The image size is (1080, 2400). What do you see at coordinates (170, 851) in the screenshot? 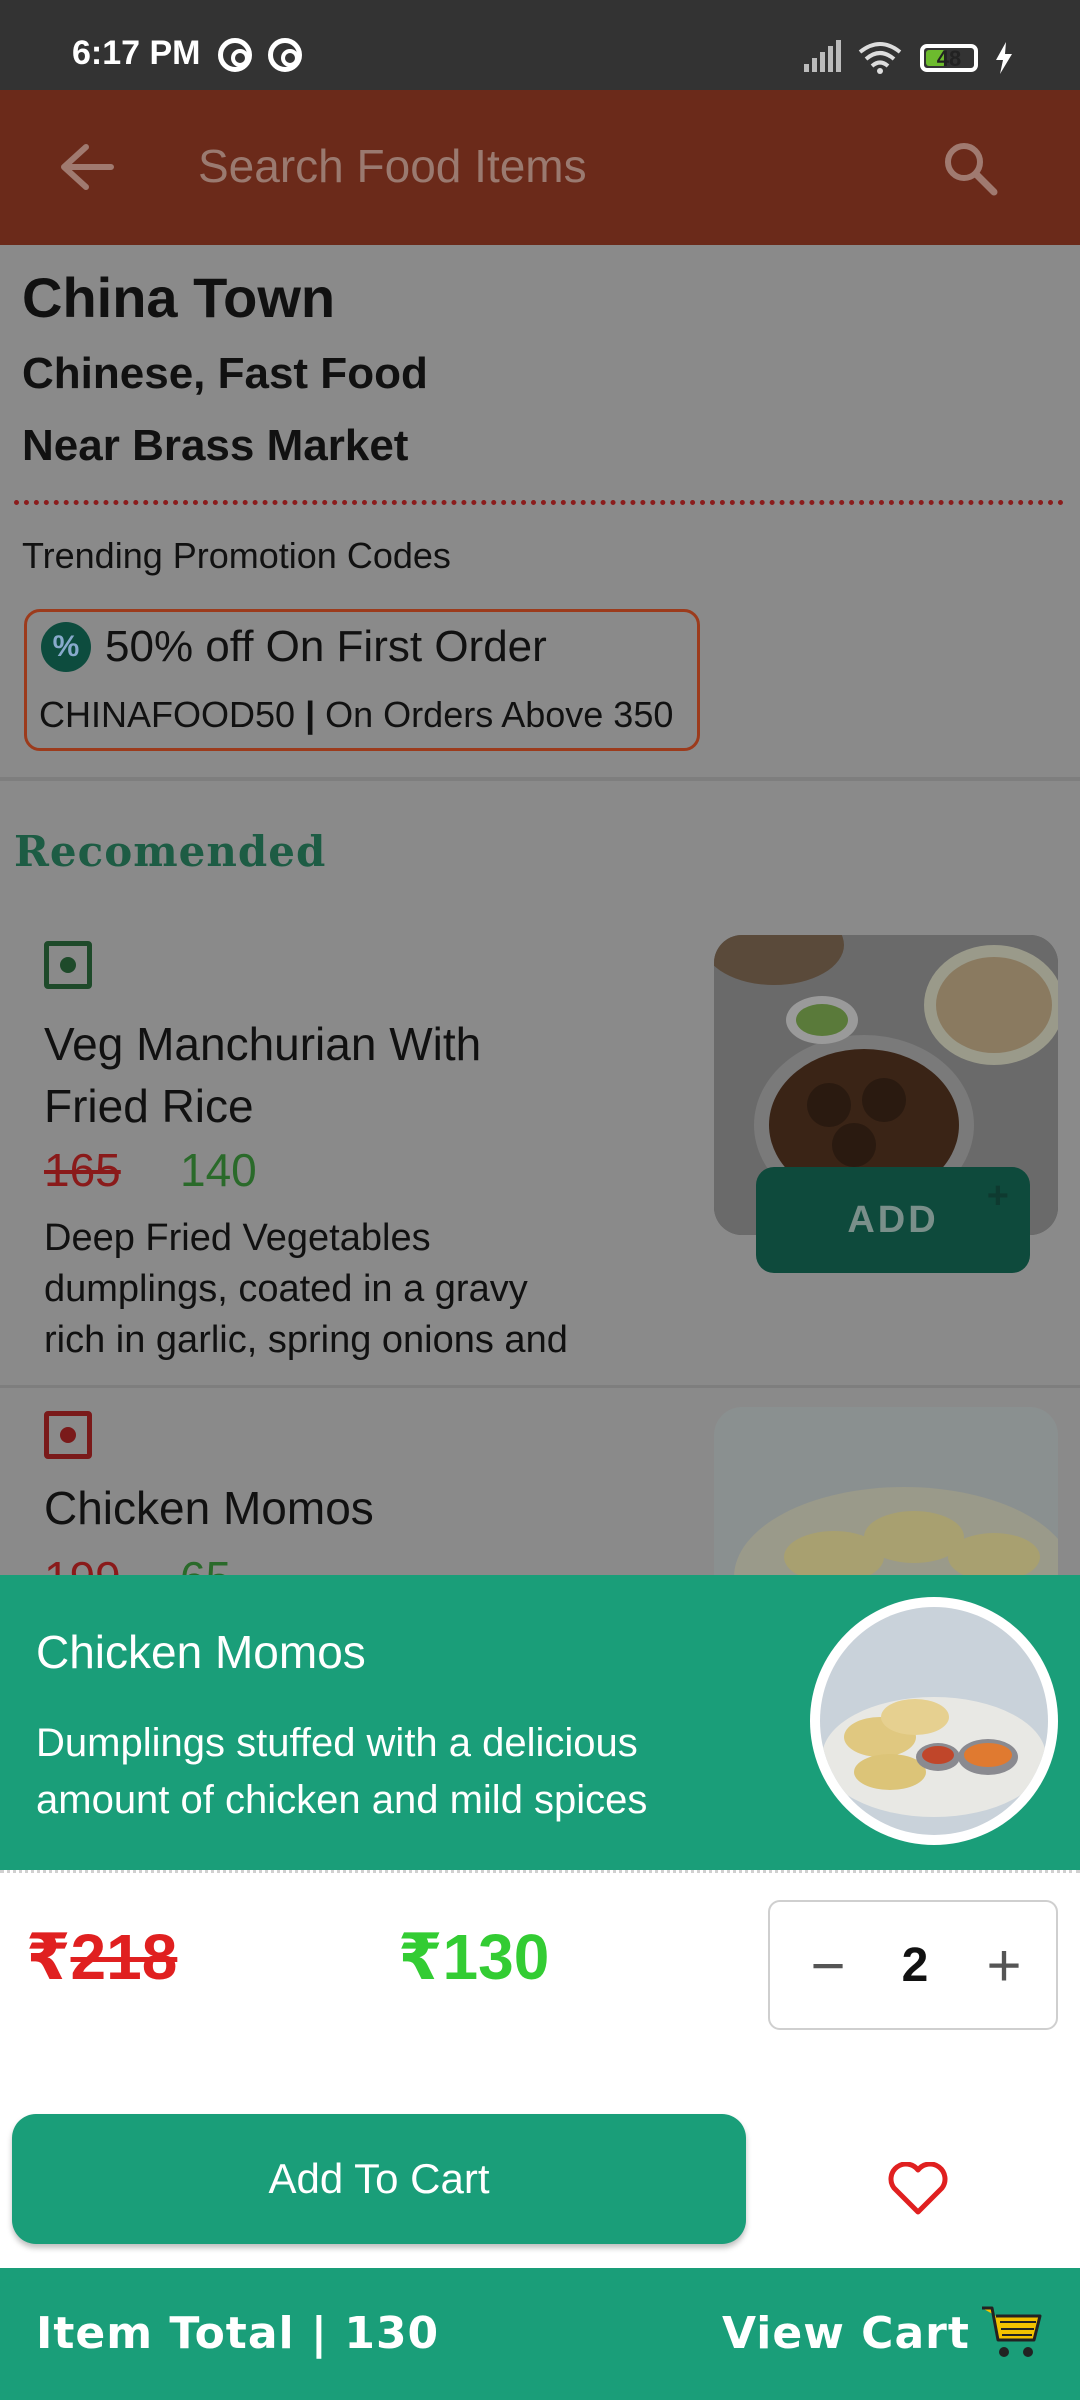
I see `recommended-heading: Recomended` at bounding box center [170, 851].